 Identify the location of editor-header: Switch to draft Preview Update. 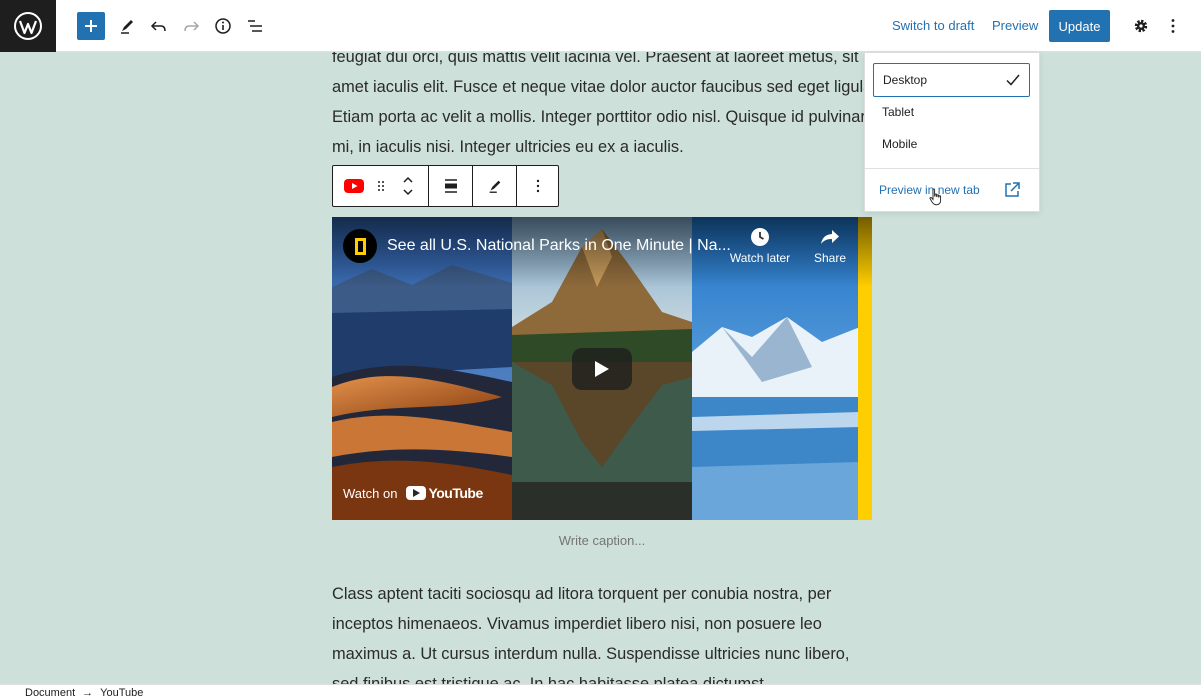
(600, 26).